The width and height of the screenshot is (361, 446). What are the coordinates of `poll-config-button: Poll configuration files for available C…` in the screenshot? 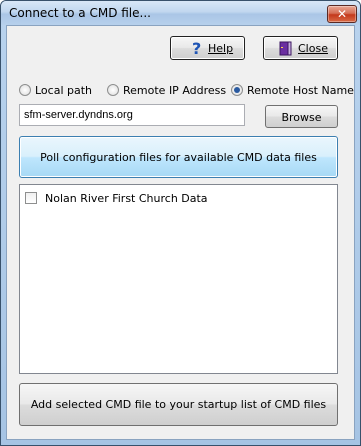 It's located at (178, 157).